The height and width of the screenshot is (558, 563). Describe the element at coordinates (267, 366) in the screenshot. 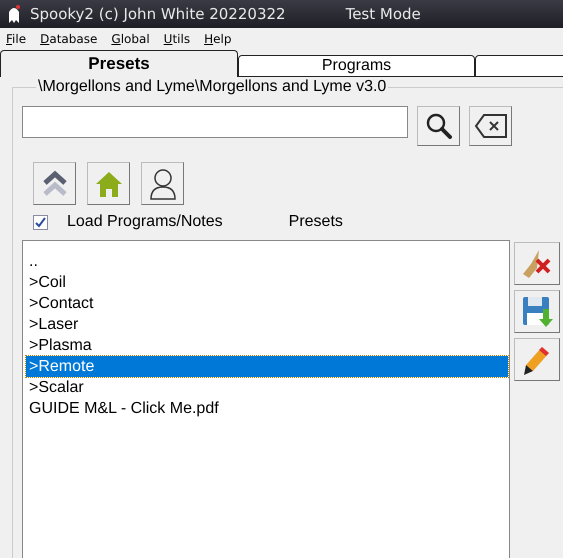

I see `list-item: >Remote` at that location.